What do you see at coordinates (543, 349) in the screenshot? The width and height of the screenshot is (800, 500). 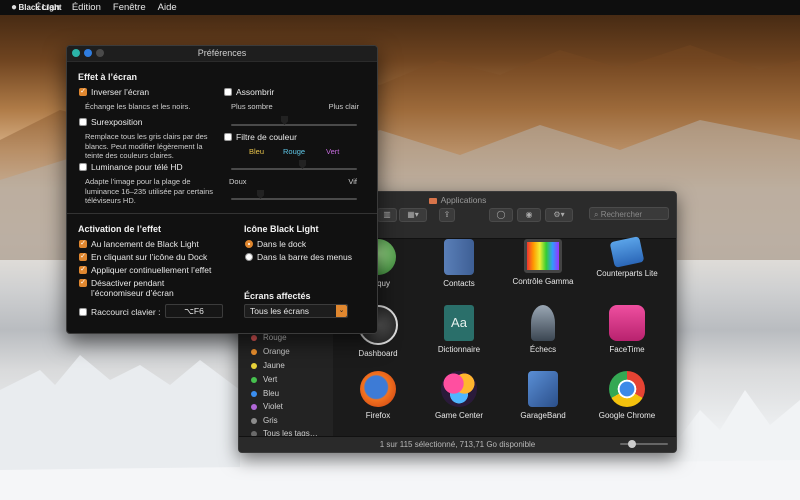 I see `app-label: Échecs` at bounding box center [543, 349].